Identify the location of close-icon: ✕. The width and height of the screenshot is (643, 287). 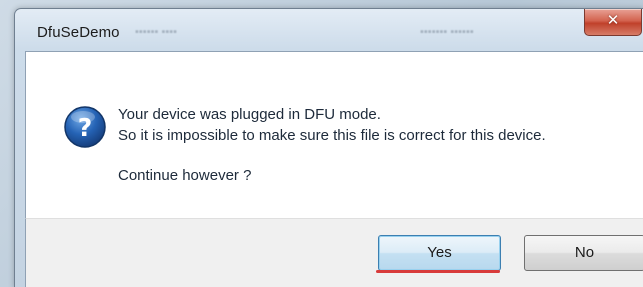
(613, 20).